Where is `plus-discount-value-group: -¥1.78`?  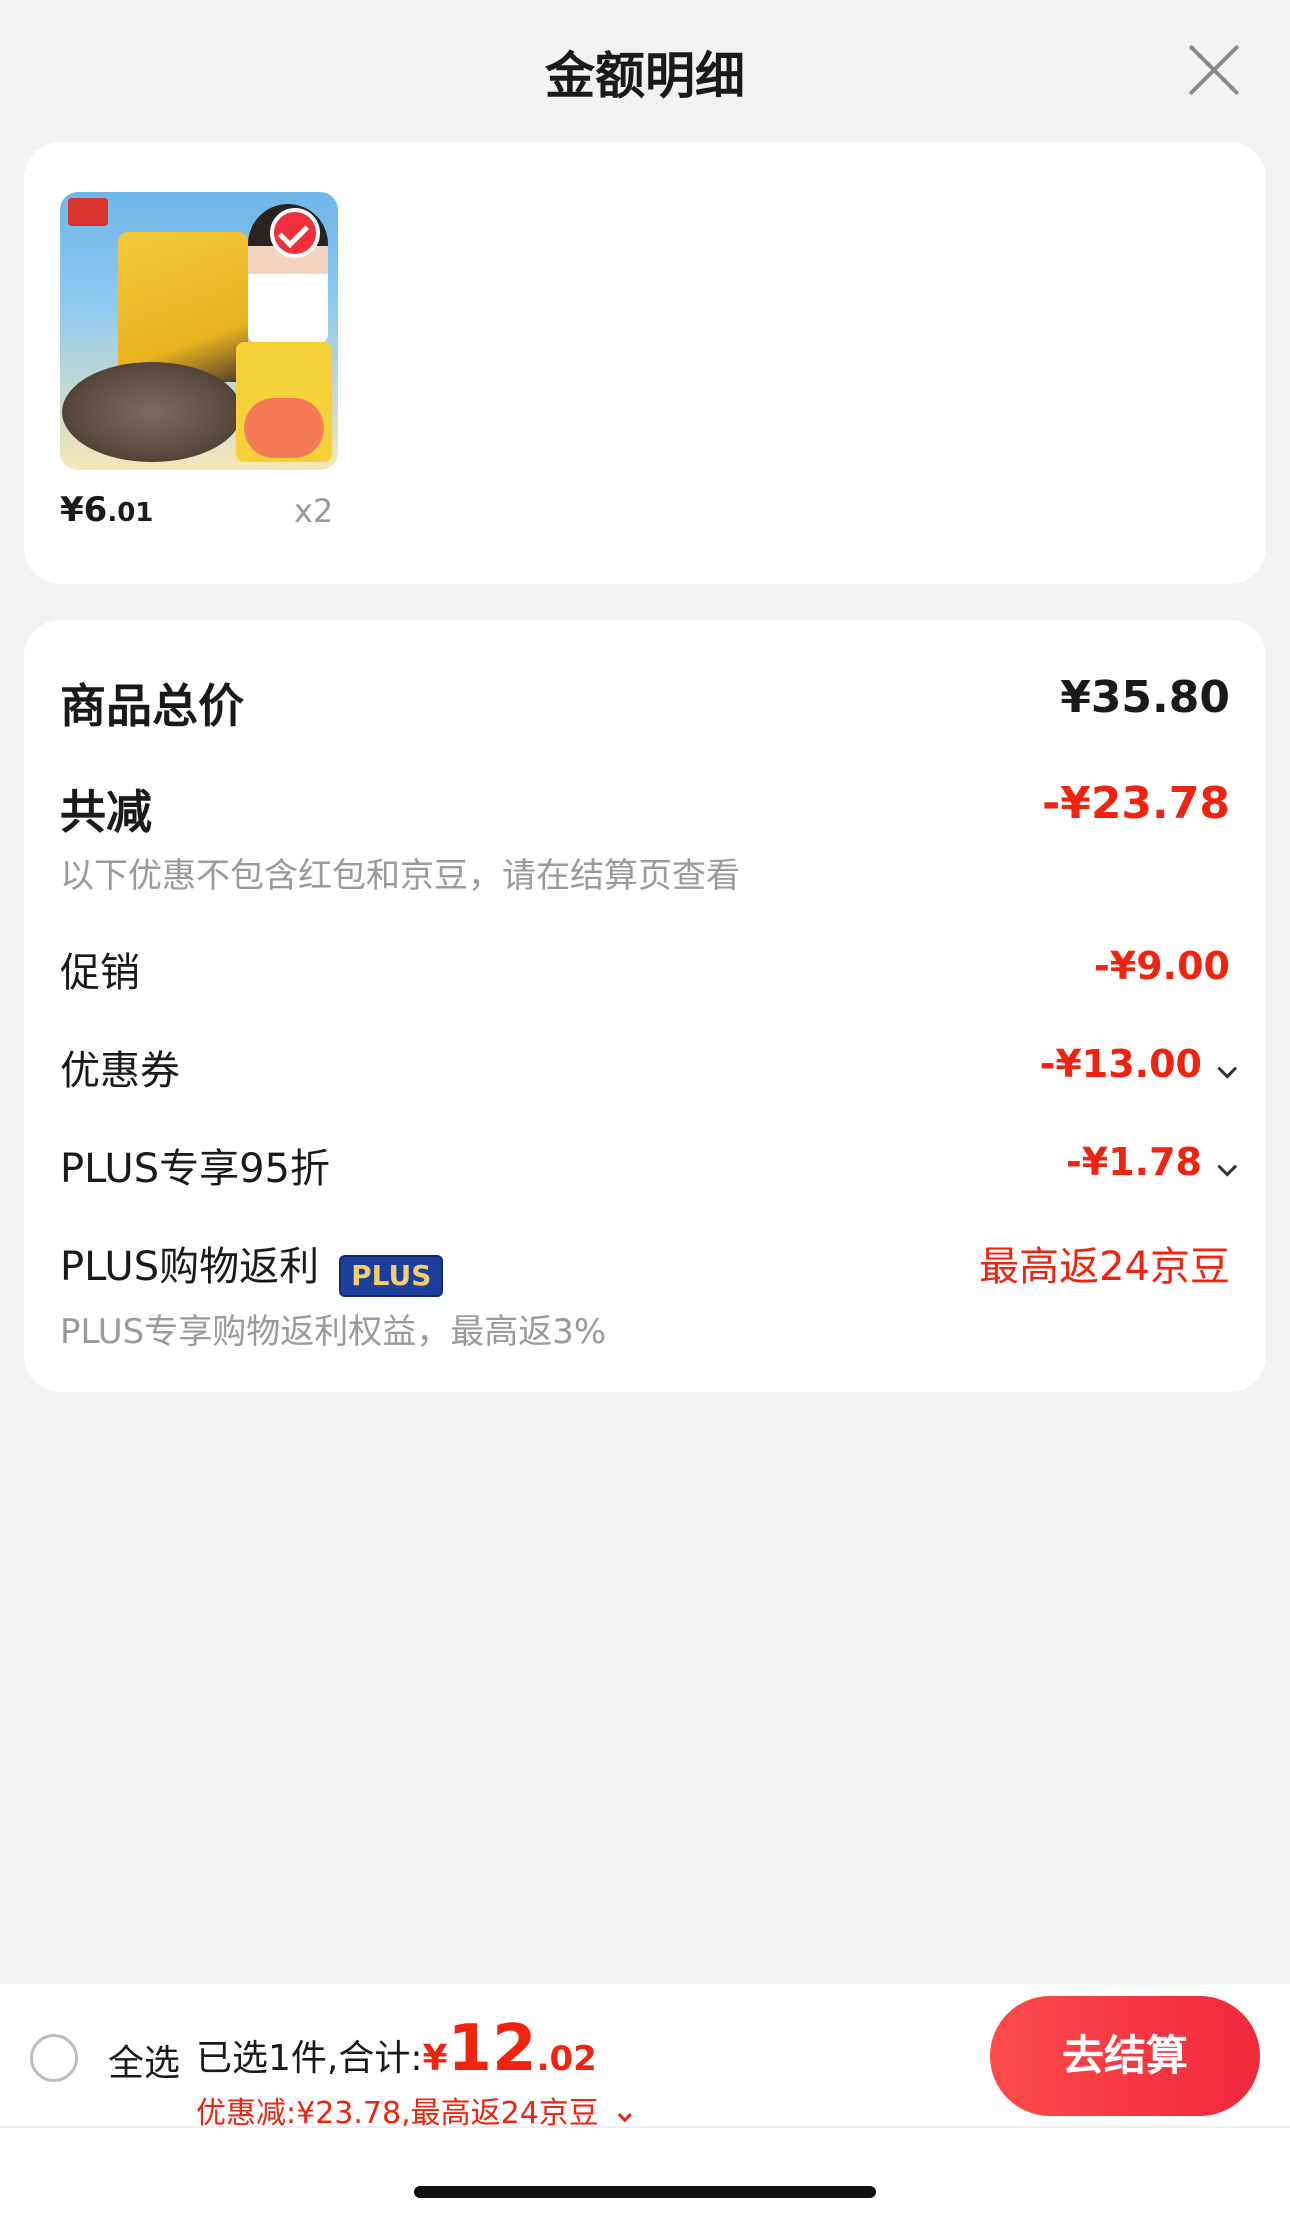
plus-discount-value-group: -¥1.78 is located at coordinates (1152, 1162).